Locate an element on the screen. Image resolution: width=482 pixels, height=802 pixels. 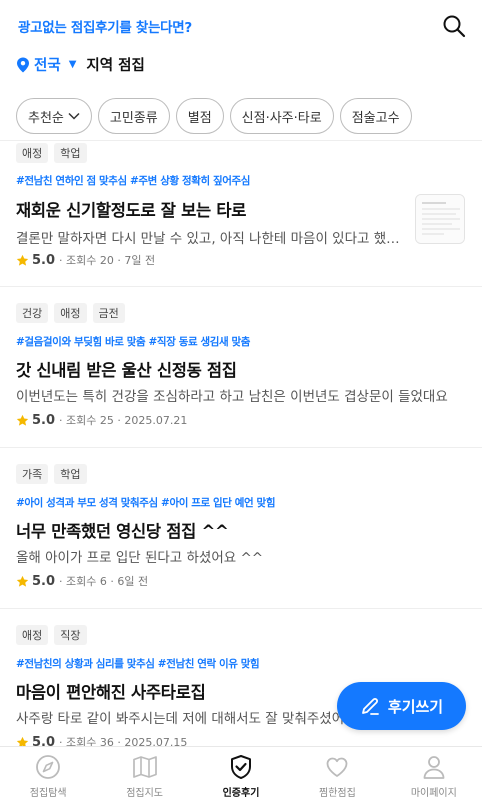
filter-rating-chip: 별점 is located at coordinates (199, 116).